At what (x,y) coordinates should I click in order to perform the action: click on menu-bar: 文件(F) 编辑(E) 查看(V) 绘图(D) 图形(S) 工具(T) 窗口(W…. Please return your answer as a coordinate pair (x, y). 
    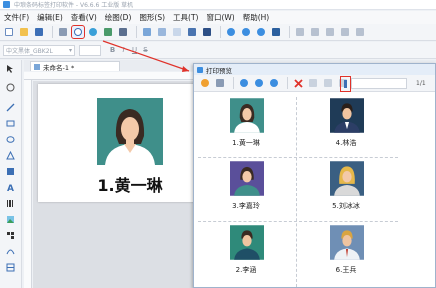
    Looking at the image, I should click on (218, 17).